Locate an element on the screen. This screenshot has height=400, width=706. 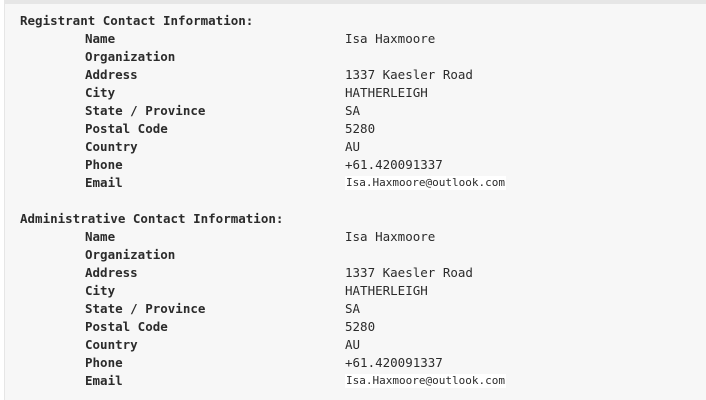
registrant-name-row: Name Isa Haxmoore is located at coordinates (227, 39).